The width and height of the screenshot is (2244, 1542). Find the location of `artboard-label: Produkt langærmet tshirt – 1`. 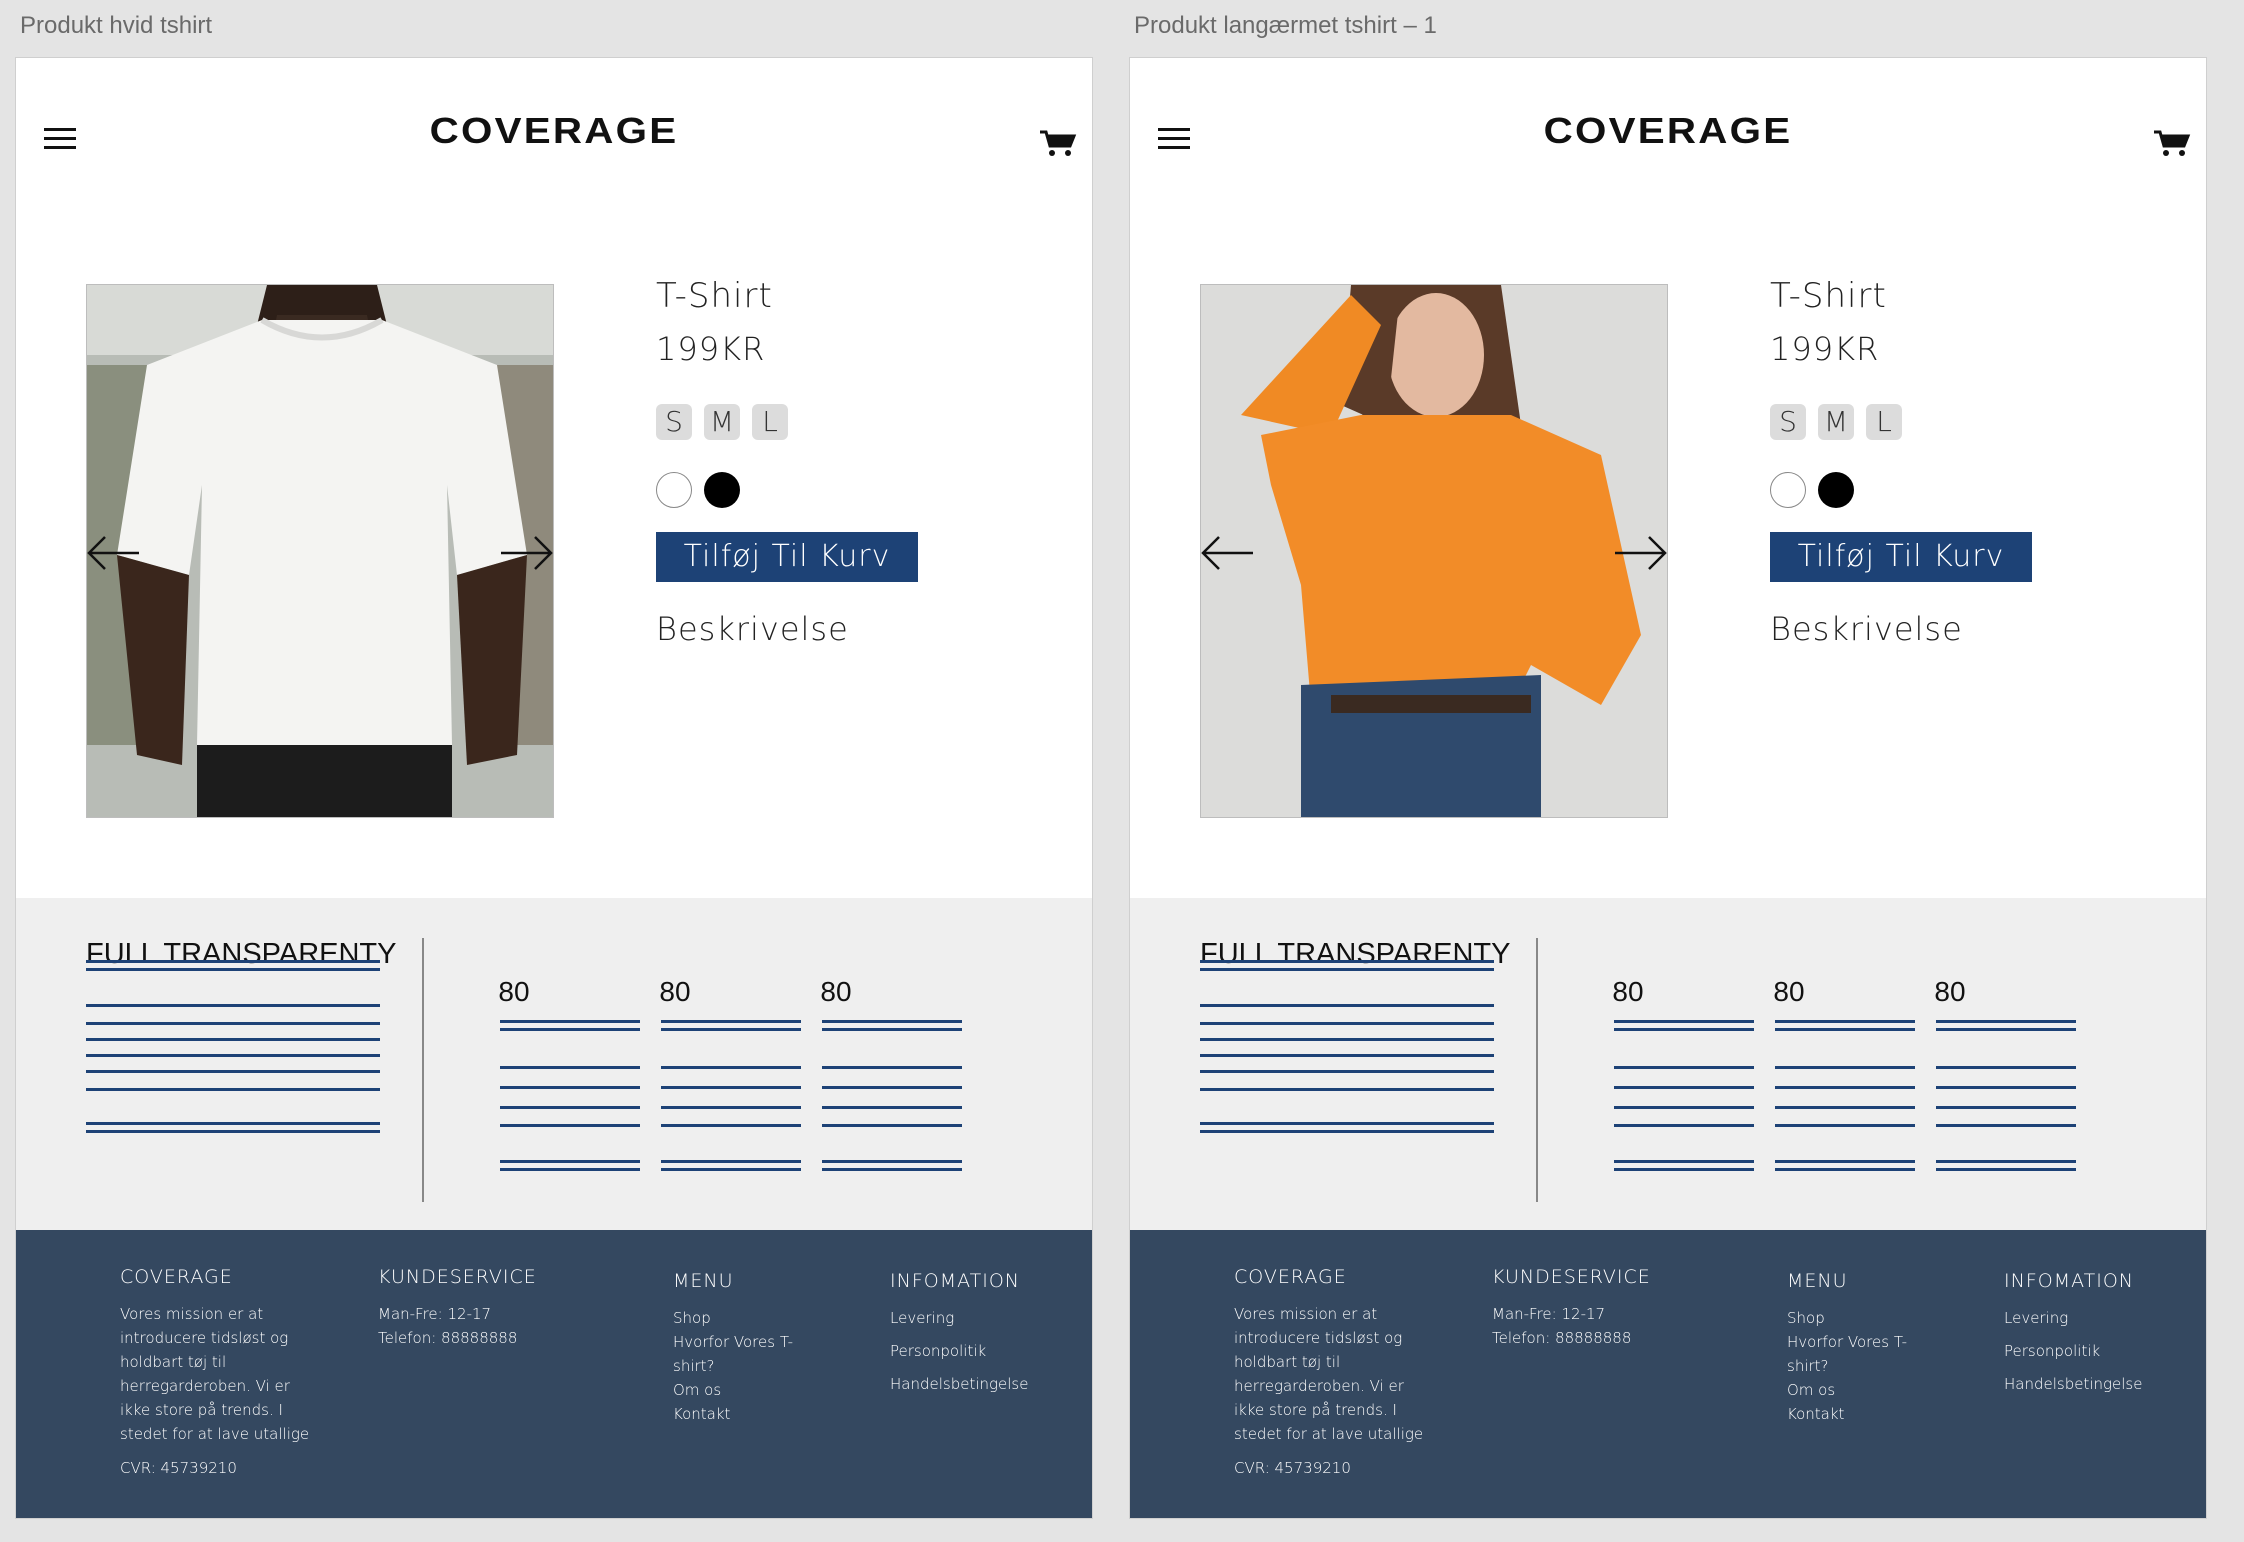

artboard-label: Produkt langærmet tshirt – 1 is located at coordinates (1285, 25).